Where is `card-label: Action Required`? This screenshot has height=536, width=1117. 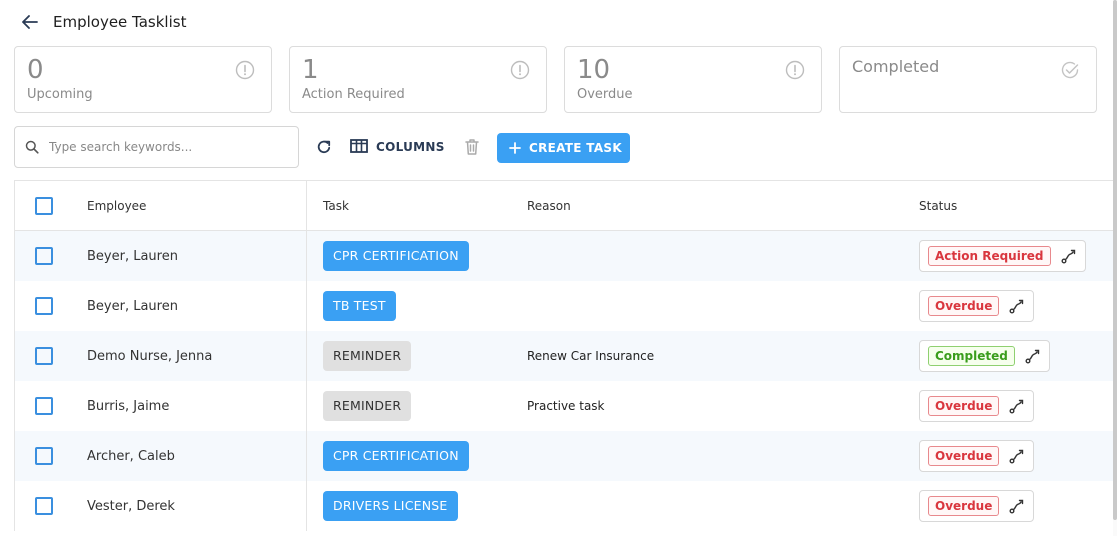
card-label: Action Required is located at coordinates (353, 94).